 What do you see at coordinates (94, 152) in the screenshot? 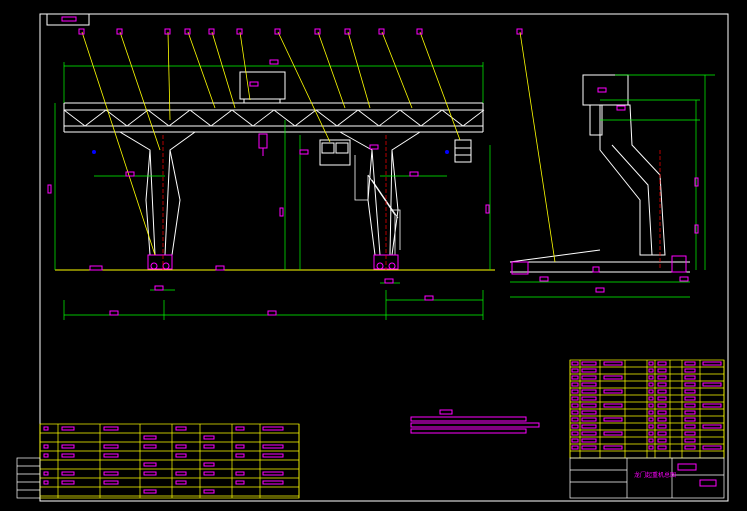
I see `marker-left` at bounding box center [94, 152].